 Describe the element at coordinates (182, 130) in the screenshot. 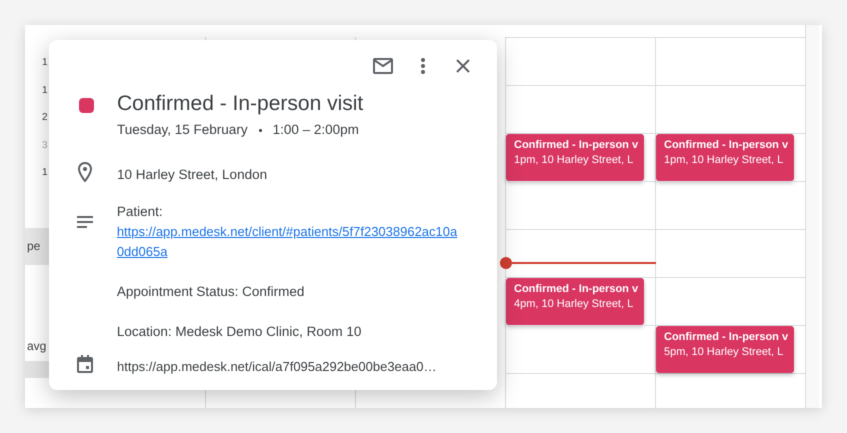

I see `event-date: Tuesday, 15 February` at that location.